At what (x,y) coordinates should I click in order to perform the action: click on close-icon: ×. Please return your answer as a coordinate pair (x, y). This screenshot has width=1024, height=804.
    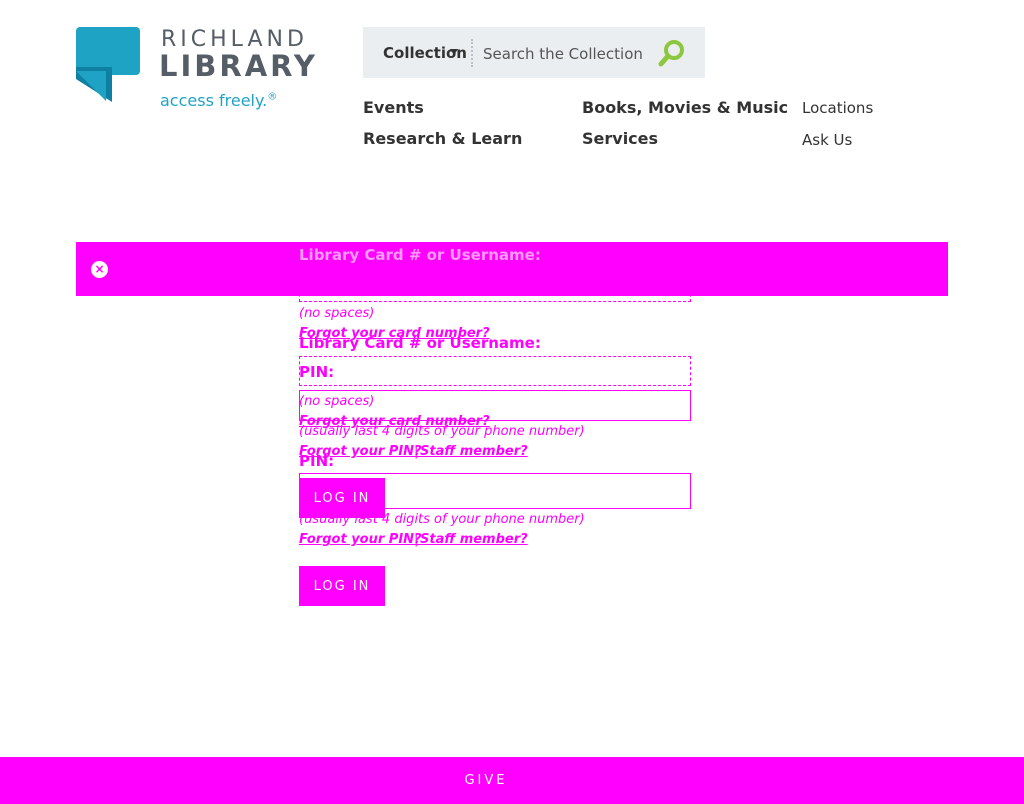
    Looking at the image, I should click on (99, 269).